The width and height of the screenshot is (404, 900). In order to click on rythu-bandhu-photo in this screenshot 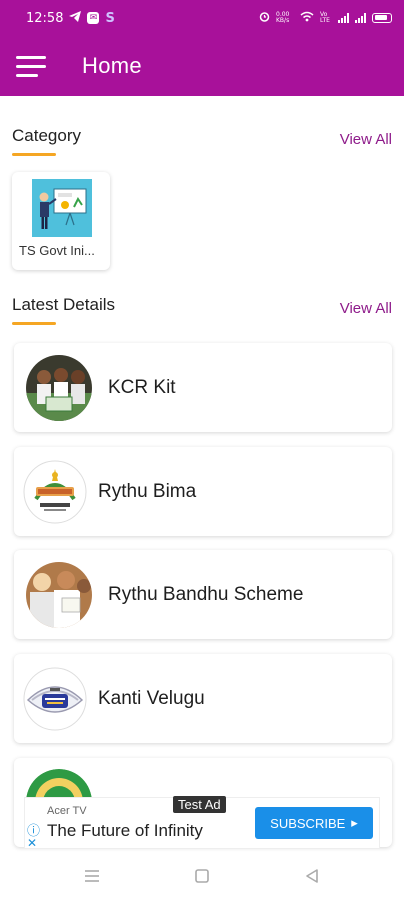, I will do `click(59, 594)`.